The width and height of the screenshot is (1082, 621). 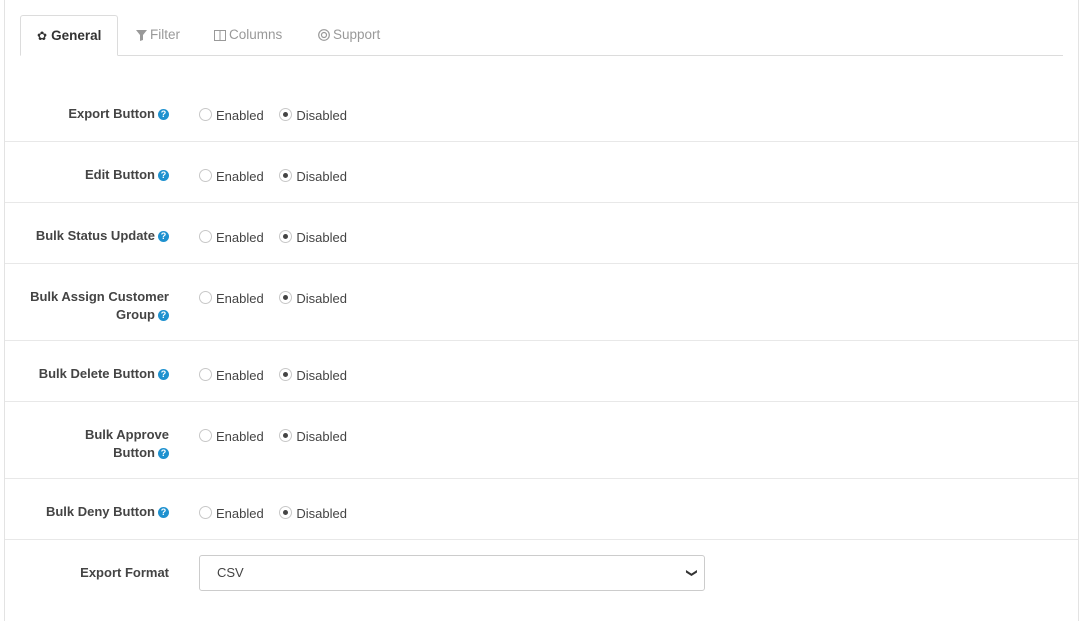 What do you see at coordinates (220, 35) in the screenshot?
I see `columns-icon` at bounding box center [220, 35].